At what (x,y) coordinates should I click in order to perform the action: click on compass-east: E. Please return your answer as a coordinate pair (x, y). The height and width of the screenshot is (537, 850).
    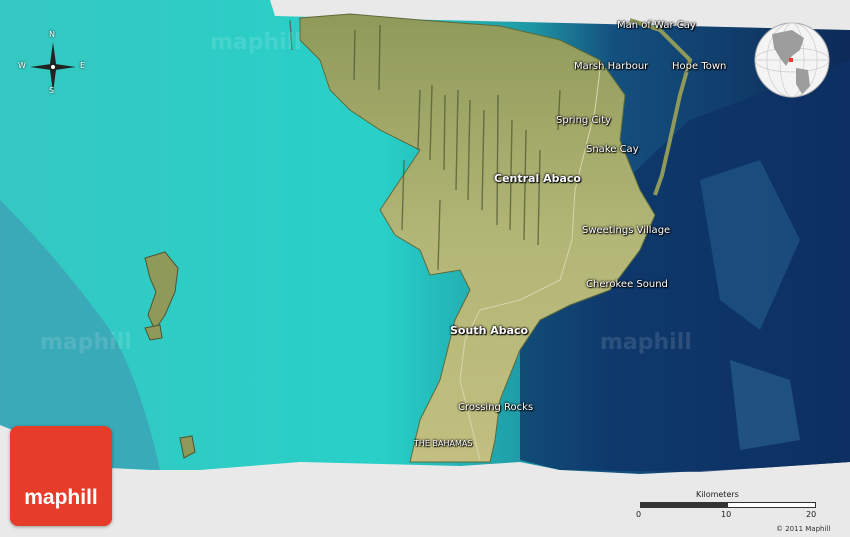
    Looking at the image, I should click on (83, 65).